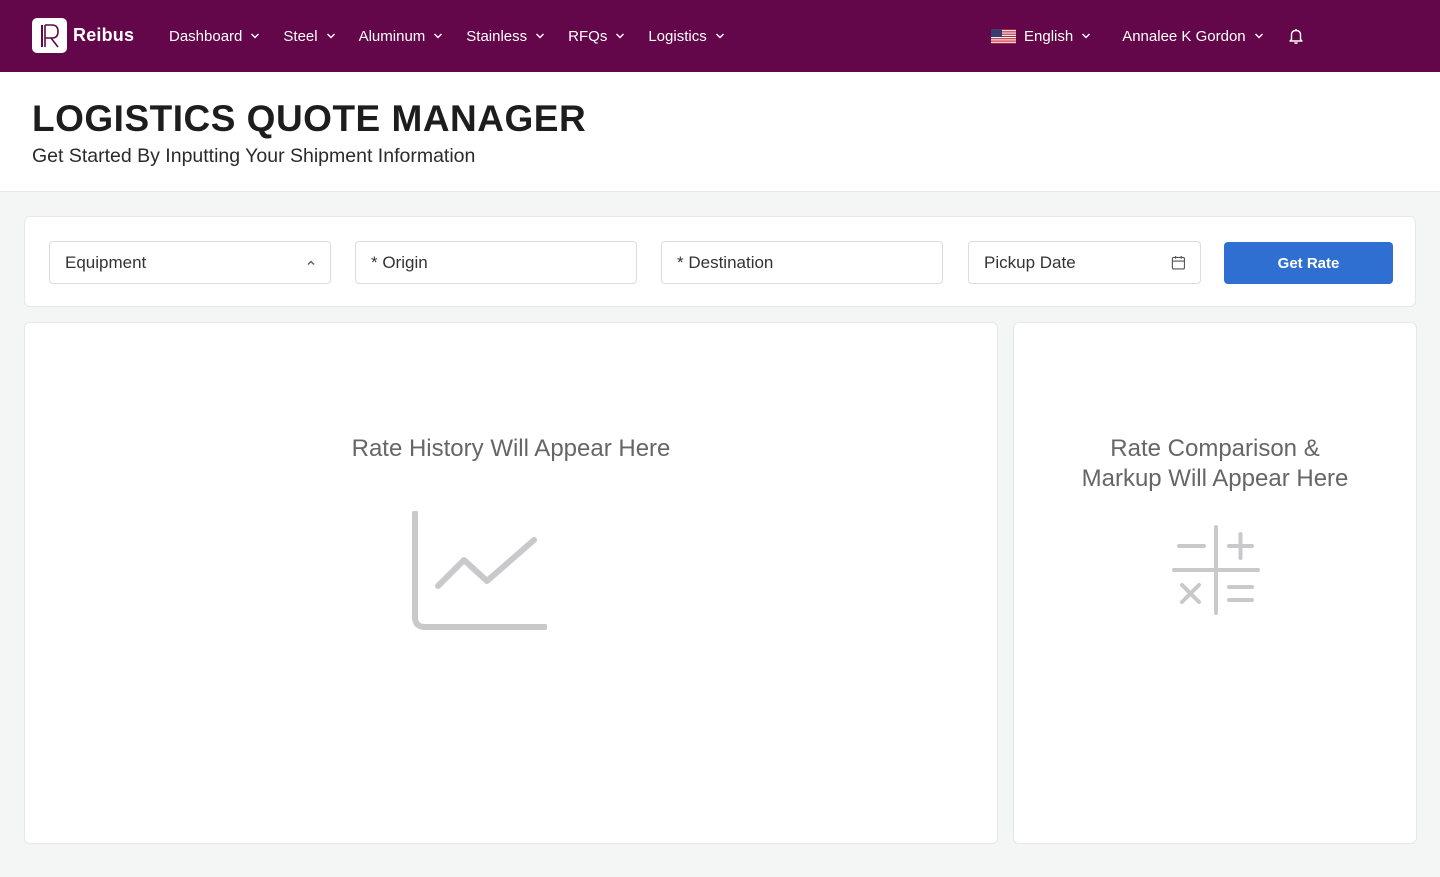 The height and width of the screenshot is (877, 1440). What do you see at coordinates (1184, 36) in the screenshot?
I see `user-name: Annalee K Gordon` at bounding box center [1184, 36].